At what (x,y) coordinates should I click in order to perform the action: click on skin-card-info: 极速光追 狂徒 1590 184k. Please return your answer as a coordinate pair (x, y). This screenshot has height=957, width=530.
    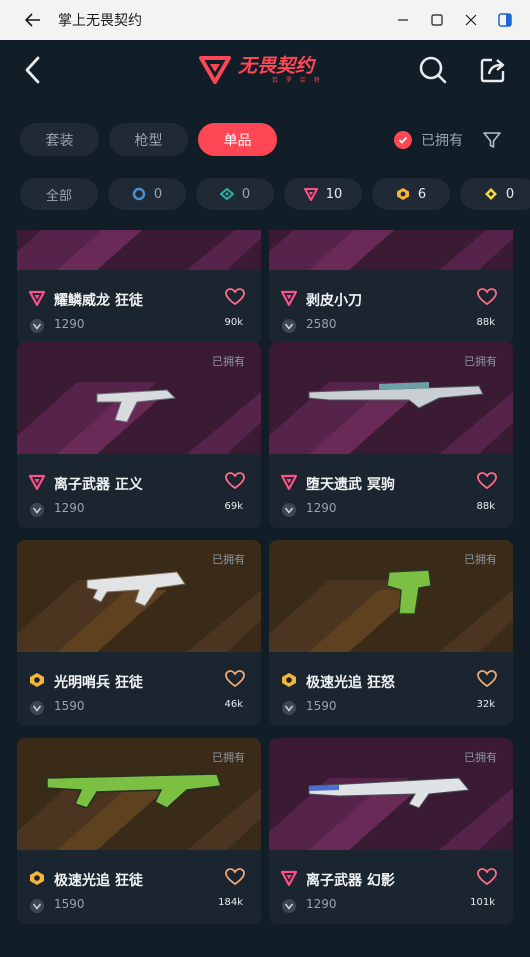
    Looking at the image, I should click on (139, 887).